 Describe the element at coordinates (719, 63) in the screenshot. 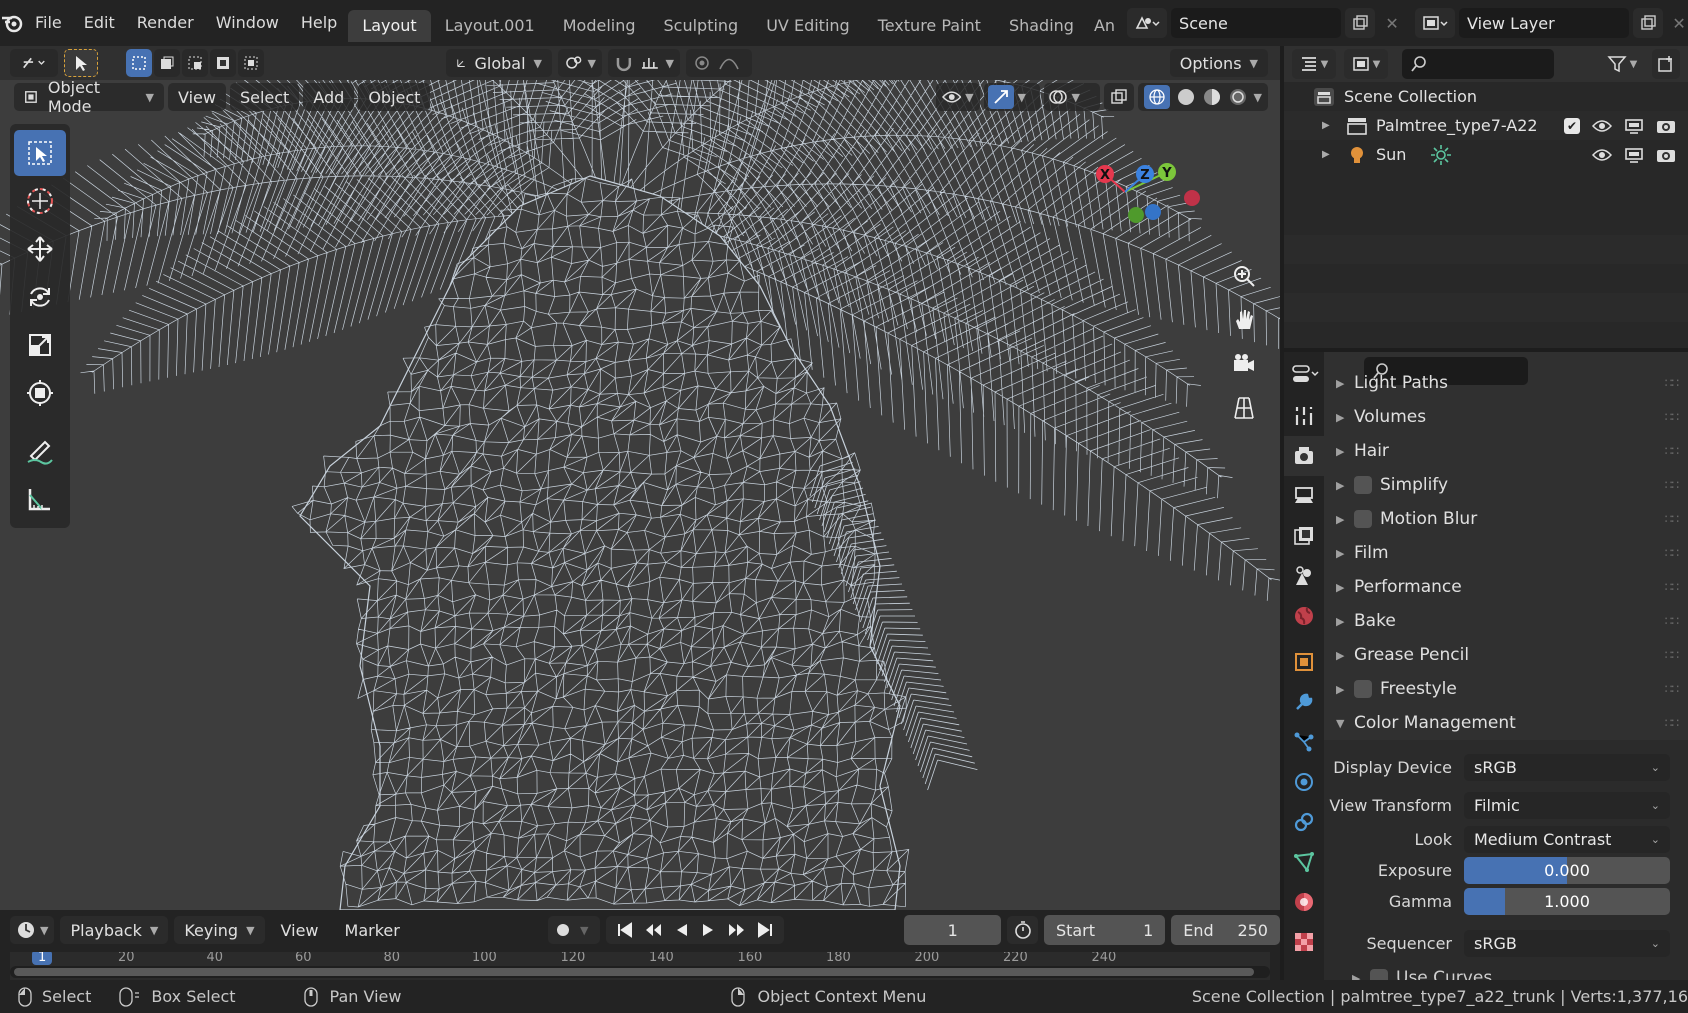

I see `proportional-editing-group` at that location.